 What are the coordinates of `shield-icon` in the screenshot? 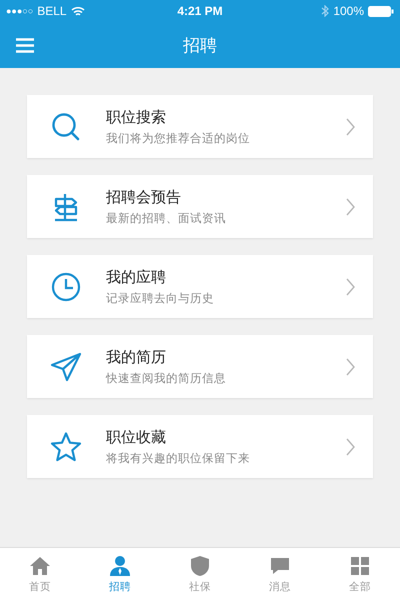 It's located at (200, 565).